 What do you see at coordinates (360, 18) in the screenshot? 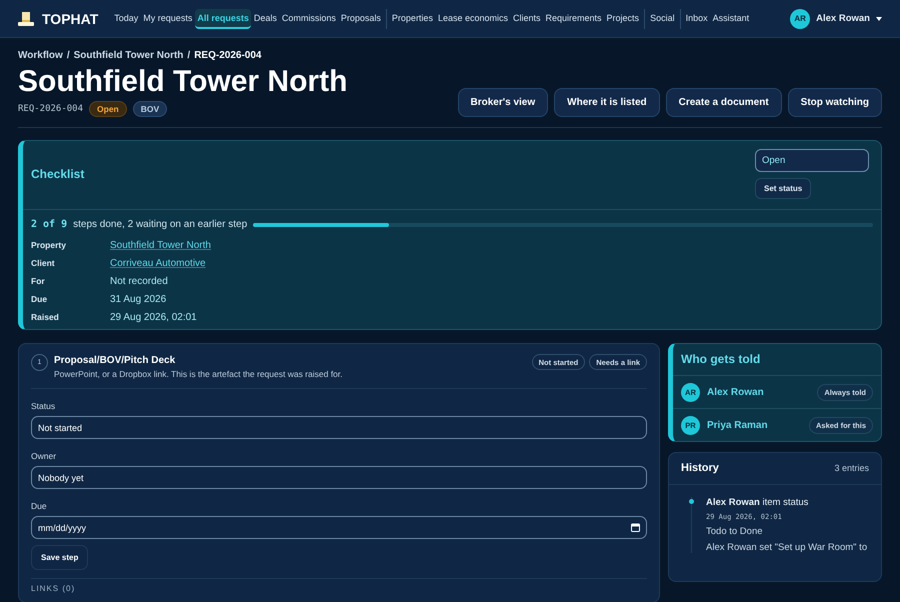
I see `nav-link: Proposals` at bounding box center [360, 18].